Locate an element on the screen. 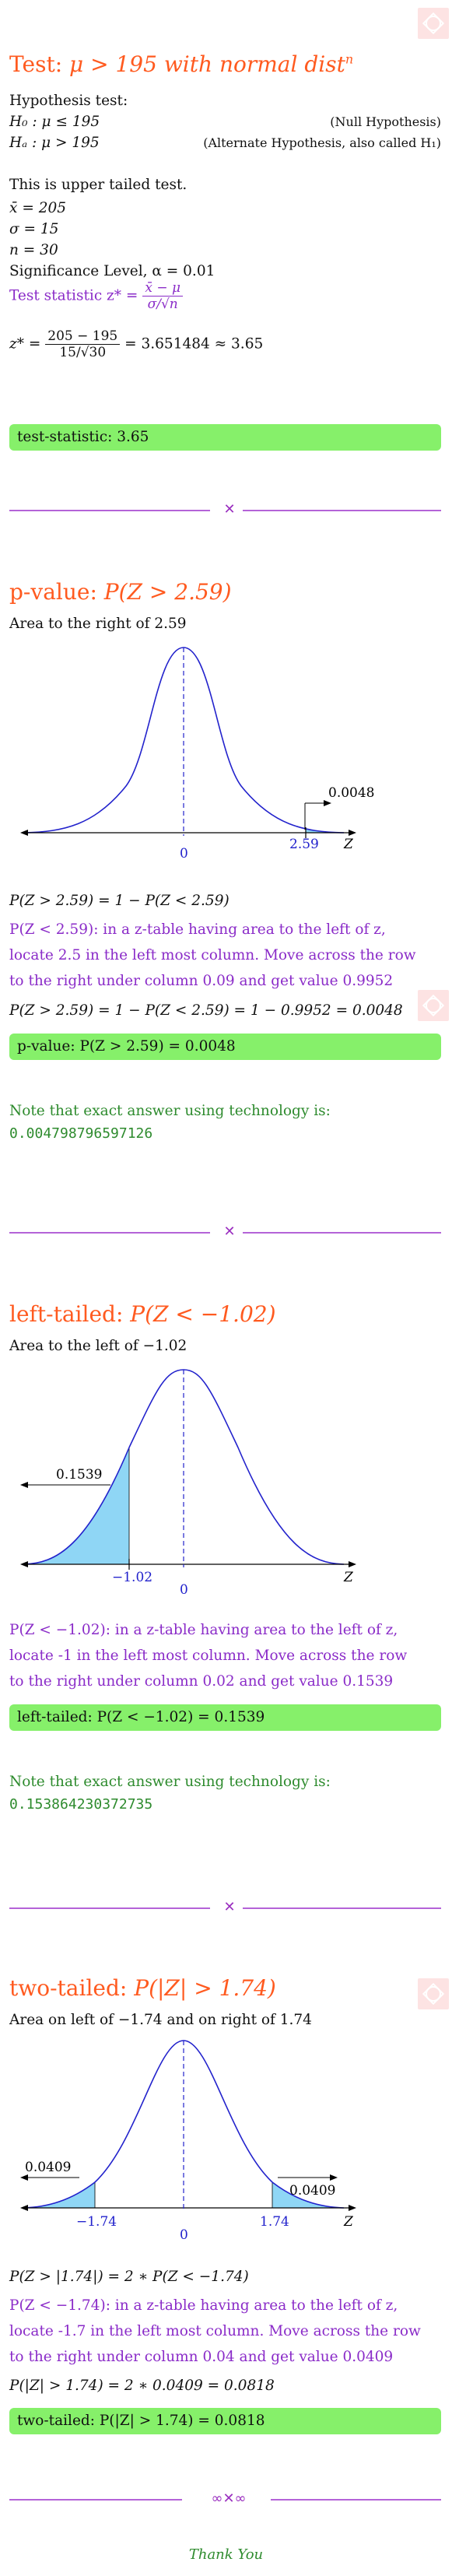  cut-label: 2.59 is located at coordinates (304, 845).